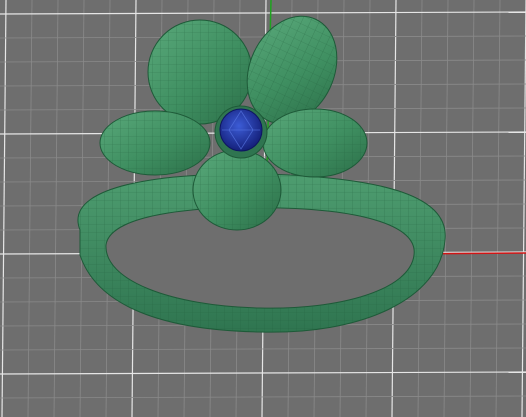  What do you see at coordinates (237, 190) in the screenshot?
I see `petal-bottom` at bounding box center [237, 190].